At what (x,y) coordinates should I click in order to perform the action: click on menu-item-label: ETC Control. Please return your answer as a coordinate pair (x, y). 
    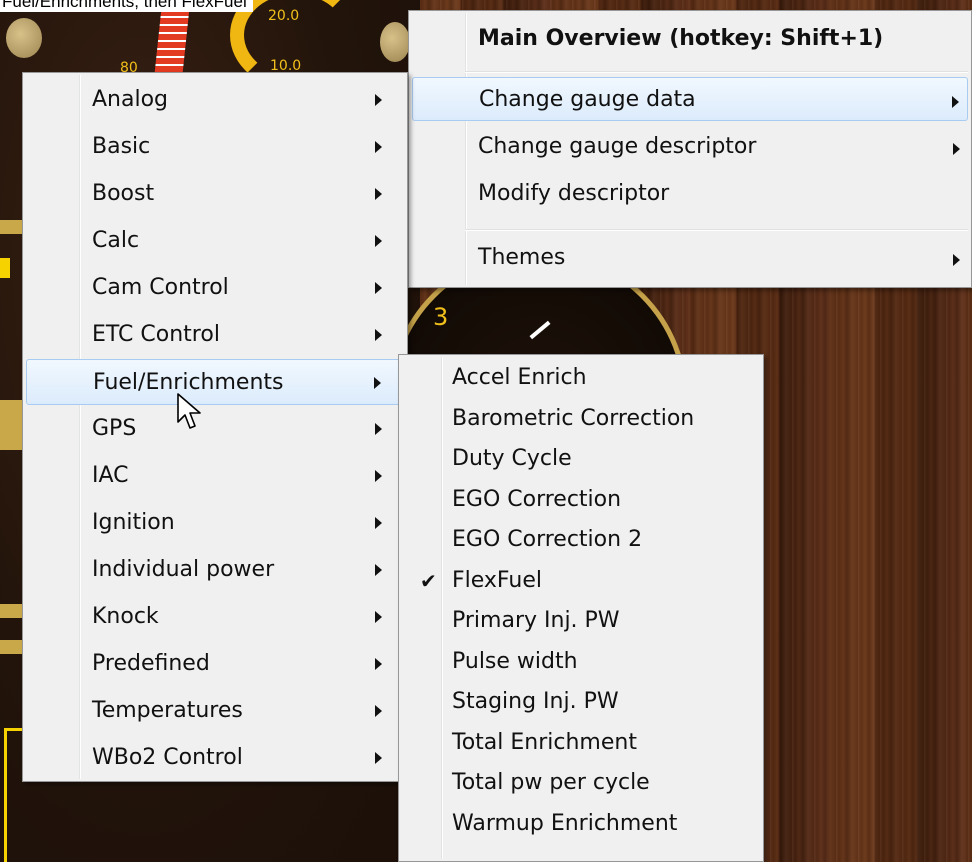
    Looking at the image, I should click on (156, 334).